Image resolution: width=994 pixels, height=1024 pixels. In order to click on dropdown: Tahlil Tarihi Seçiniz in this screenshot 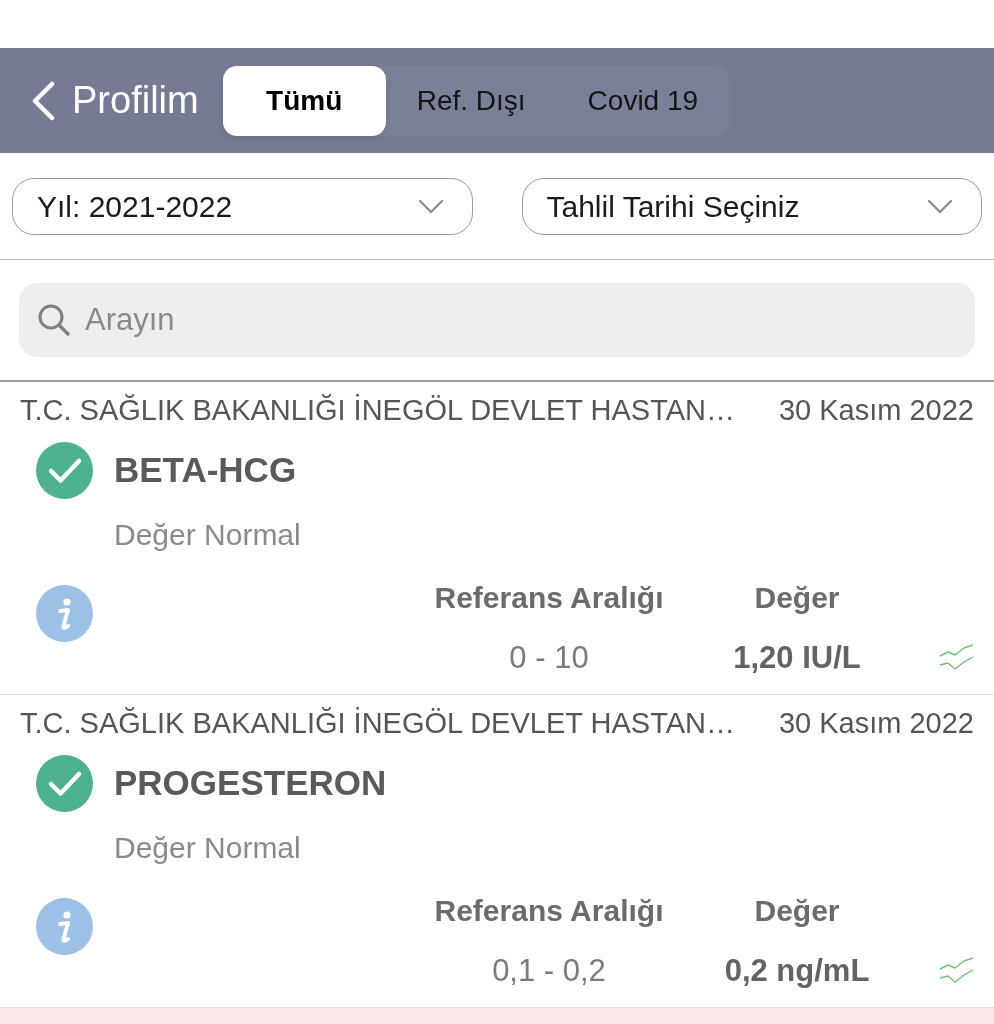, I will do `click(751, 206)`.